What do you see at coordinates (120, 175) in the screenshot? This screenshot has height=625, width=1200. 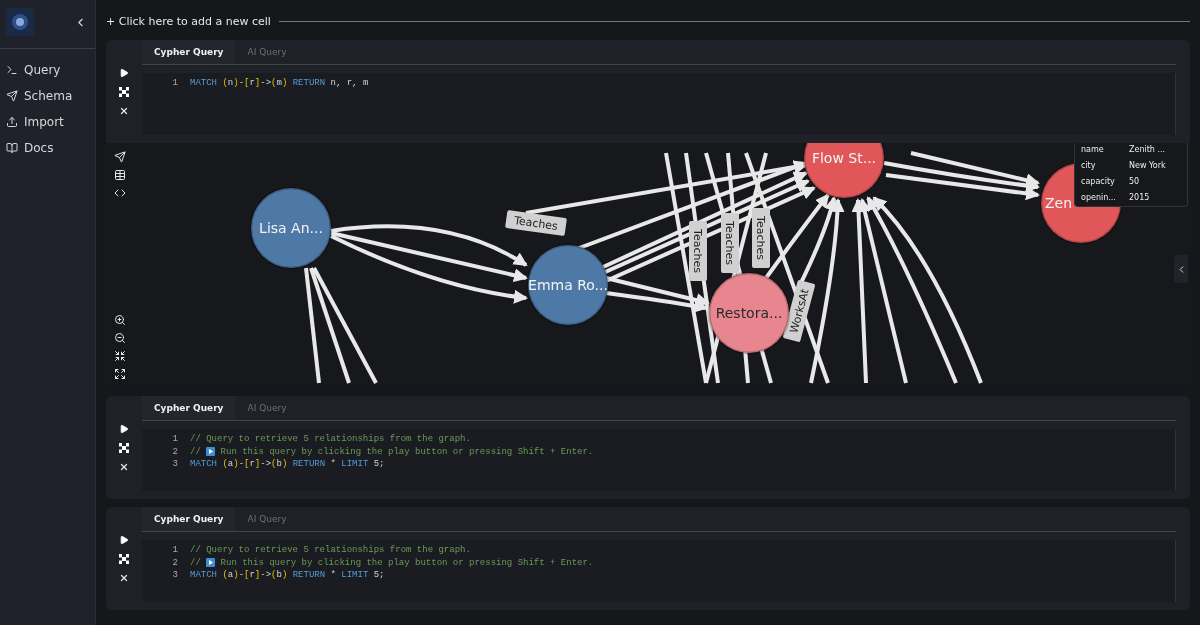 I see `table-view-icon` at bounding box center [120, 175].